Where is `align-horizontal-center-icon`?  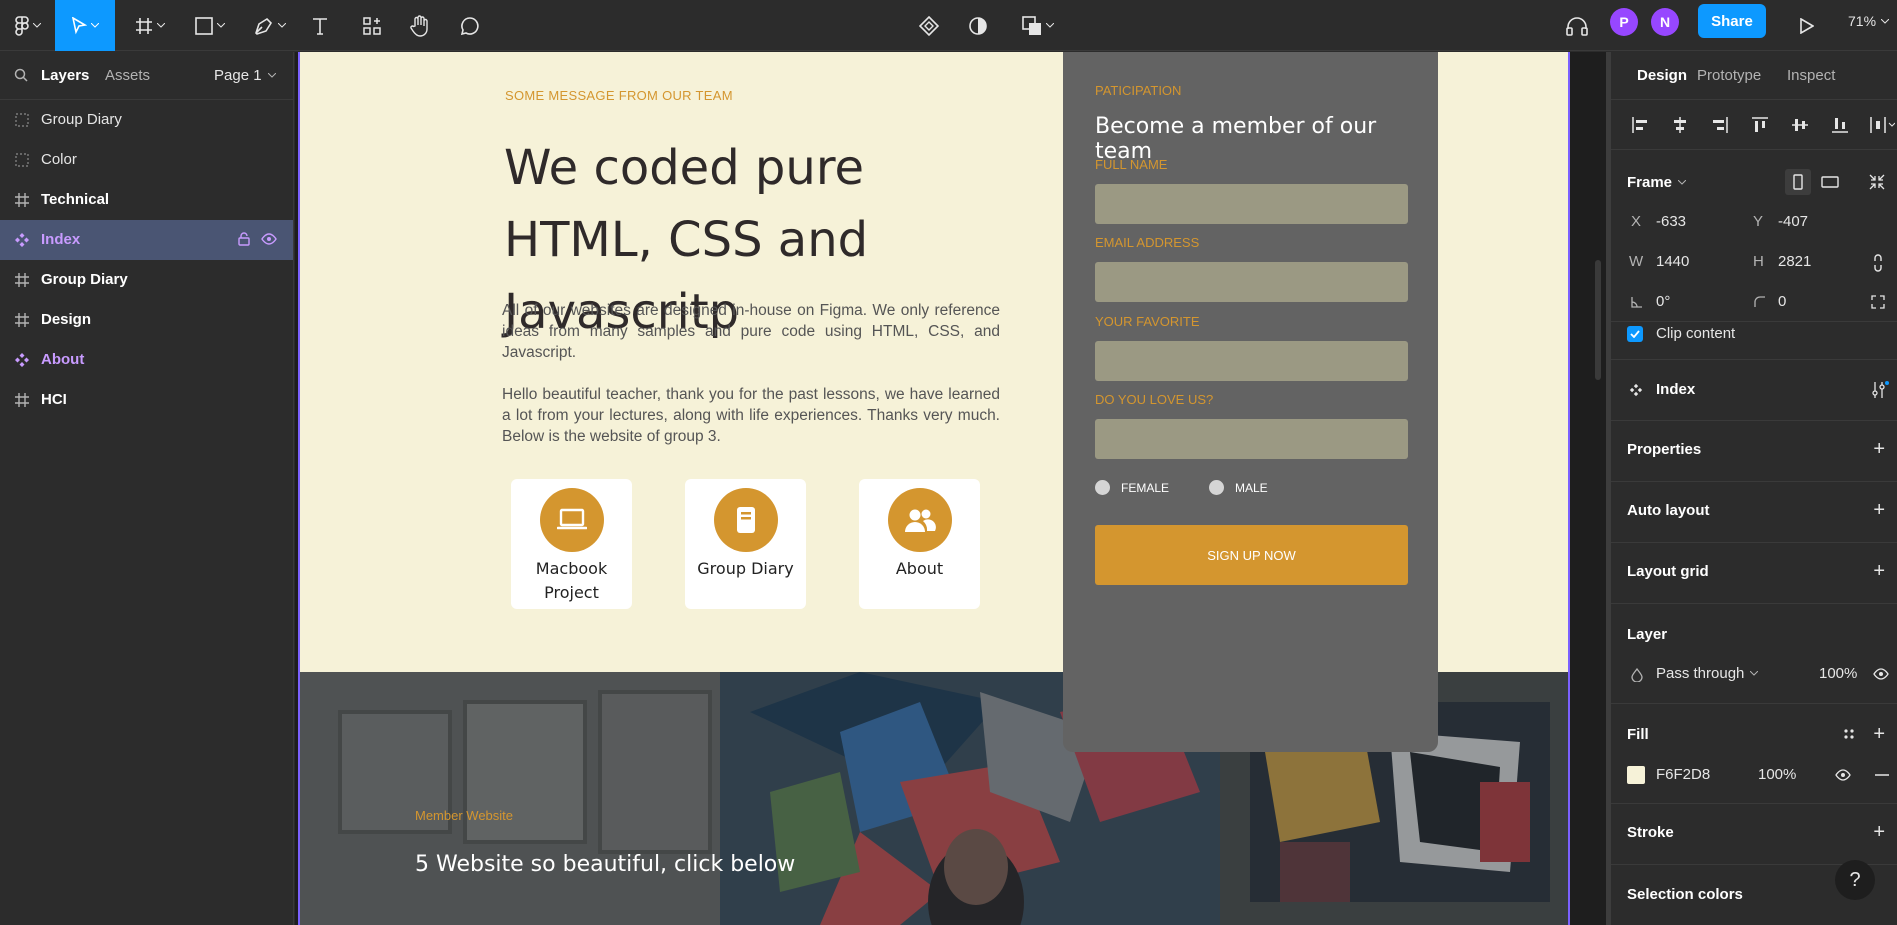 align-horizontal-center-icon is located at coordinates (1680, 125).